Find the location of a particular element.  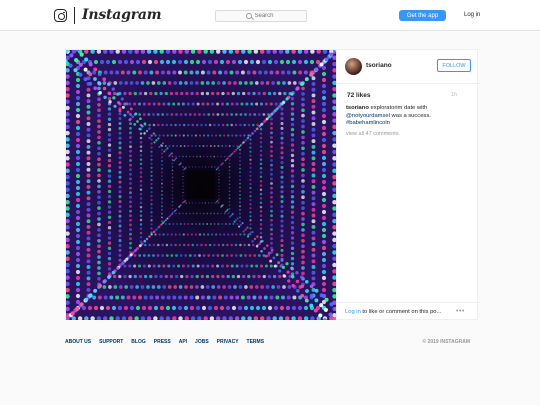

footer-link-privacy: PRIVACY is located at coordinates (228, 342).